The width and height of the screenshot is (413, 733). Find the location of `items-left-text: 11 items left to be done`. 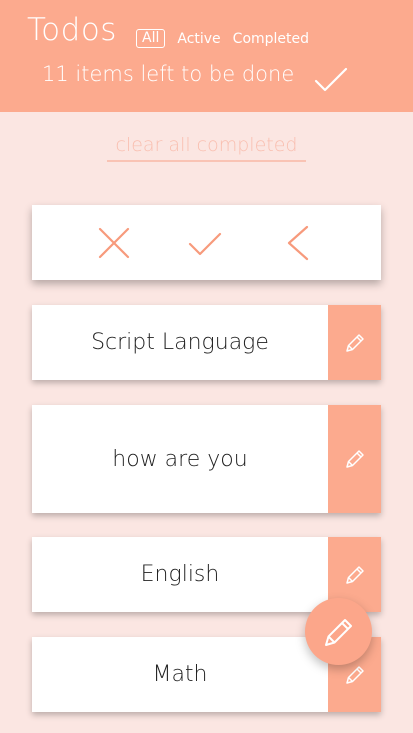

items-left-text: 11 items left to be done is located at coordinates (168, 74).